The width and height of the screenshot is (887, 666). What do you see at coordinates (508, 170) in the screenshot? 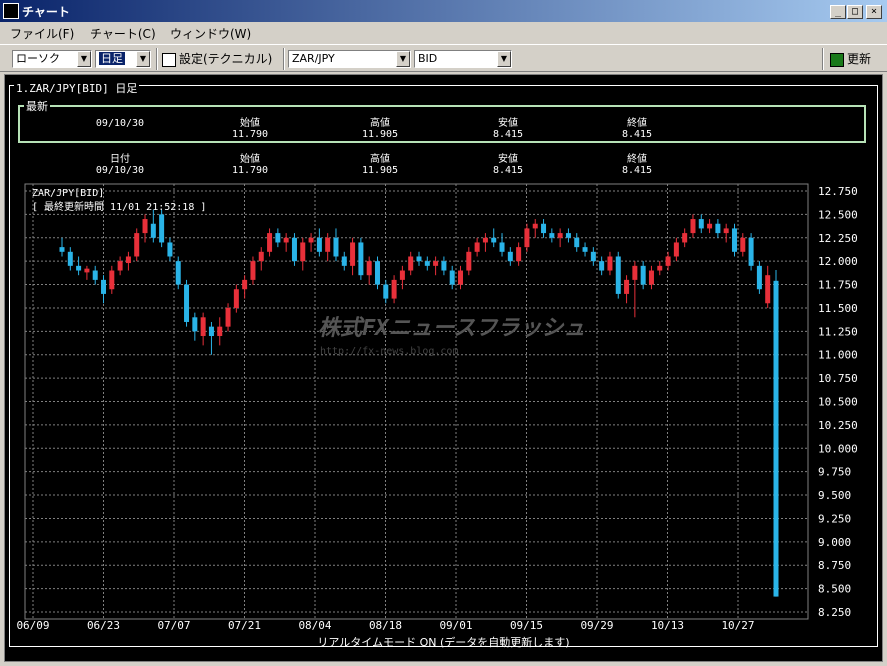
I see `cursor-low-value: 8.415` at bounding box center [508, 170].